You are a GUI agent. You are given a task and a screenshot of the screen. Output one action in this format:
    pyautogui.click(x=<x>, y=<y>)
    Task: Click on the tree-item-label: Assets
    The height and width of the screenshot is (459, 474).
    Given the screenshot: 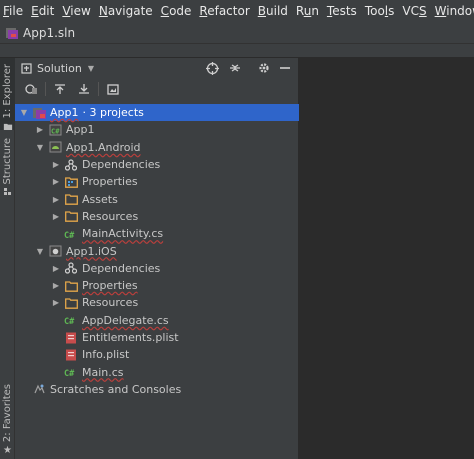 What is the action you would take?
    pyautogui.click(x=100, y=199)
    